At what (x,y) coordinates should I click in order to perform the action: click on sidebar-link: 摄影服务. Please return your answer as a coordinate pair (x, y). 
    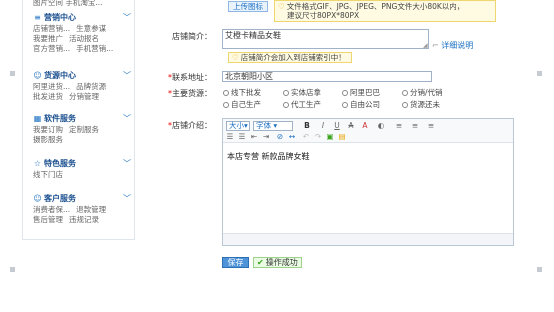
    Looking at the image, I should click on (48, 139).